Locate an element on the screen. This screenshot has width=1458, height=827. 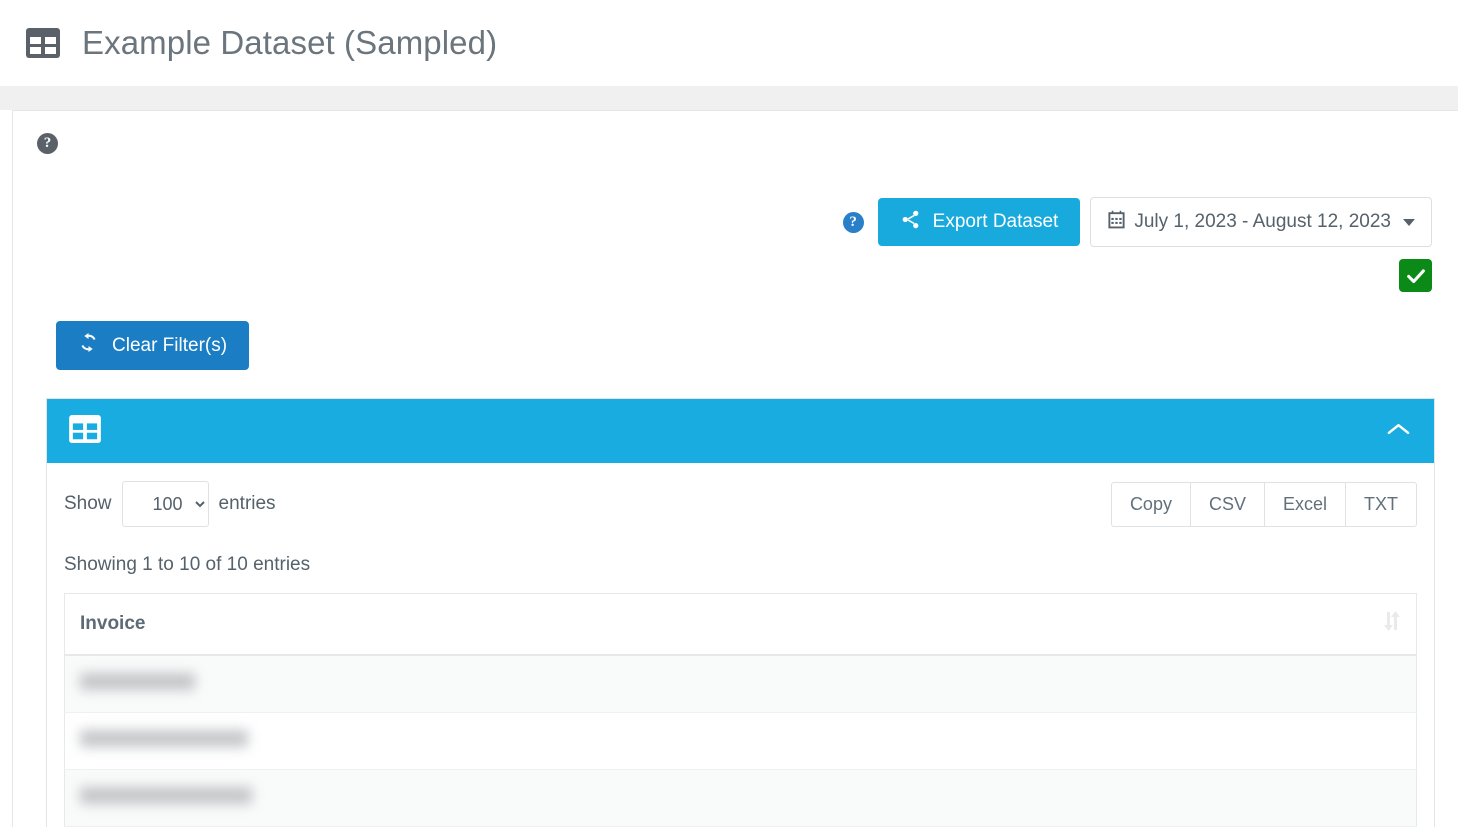
table-controls: Show 100 entries Copy CSV Excel TXT is located at coordinates (740, 504).